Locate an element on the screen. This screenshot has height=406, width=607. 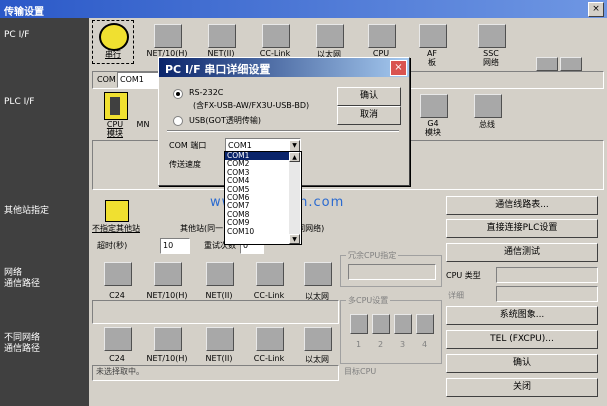
route-label-net2: NET(II) is located at coordinates (219, 295).